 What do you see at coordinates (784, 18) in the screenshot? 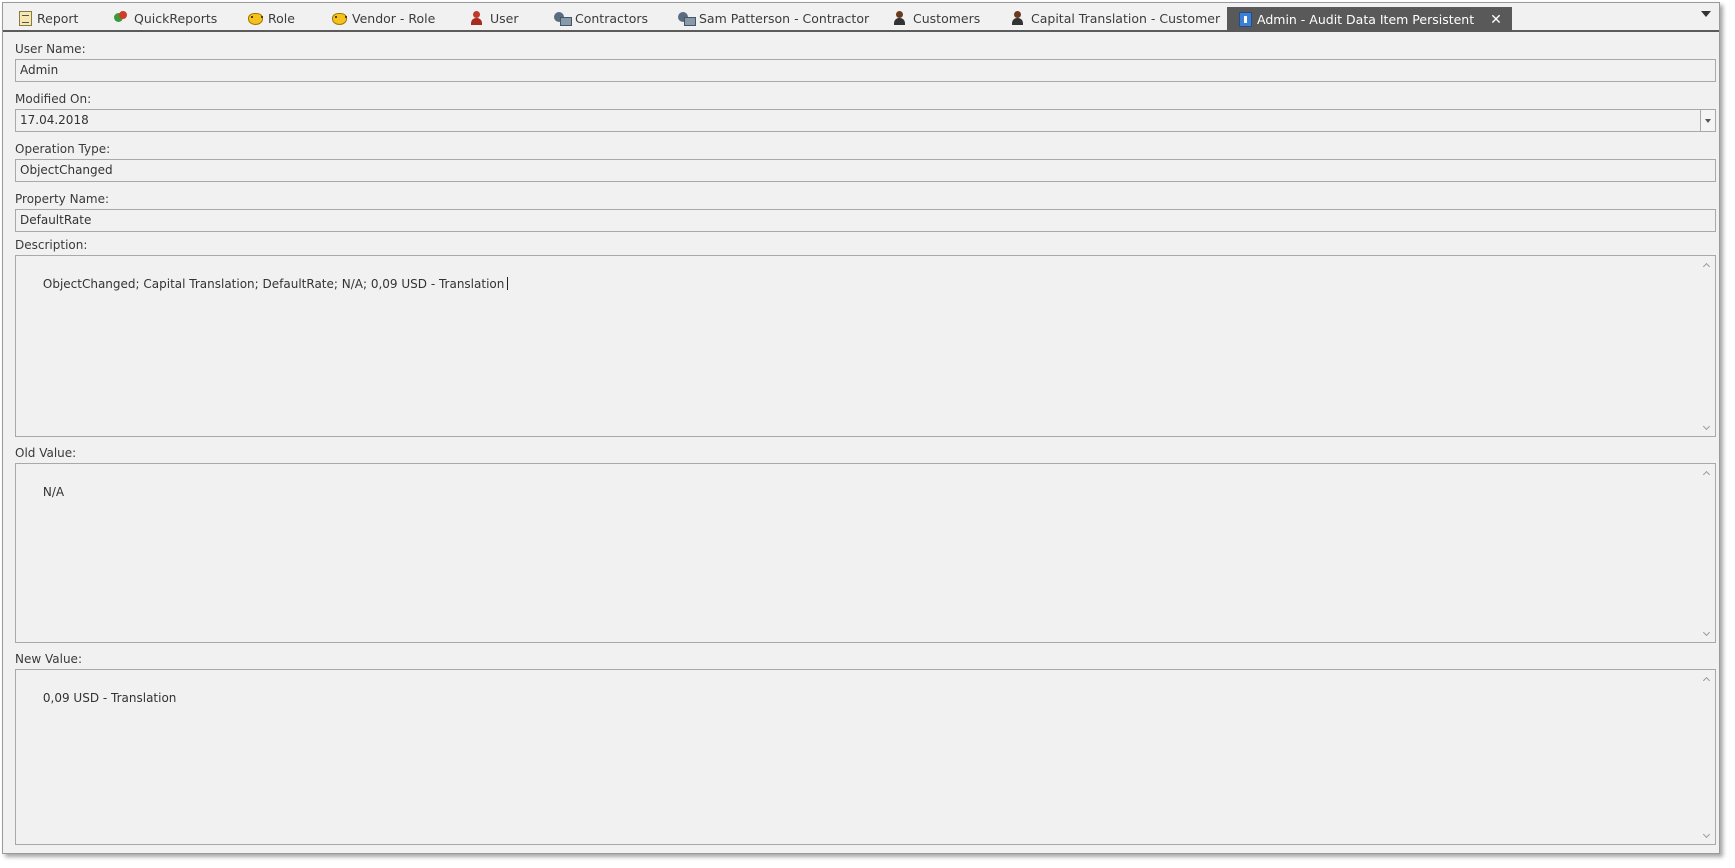
I see `tab-label: Sam Patterson - Contractor` at bounding box center [784, 18].